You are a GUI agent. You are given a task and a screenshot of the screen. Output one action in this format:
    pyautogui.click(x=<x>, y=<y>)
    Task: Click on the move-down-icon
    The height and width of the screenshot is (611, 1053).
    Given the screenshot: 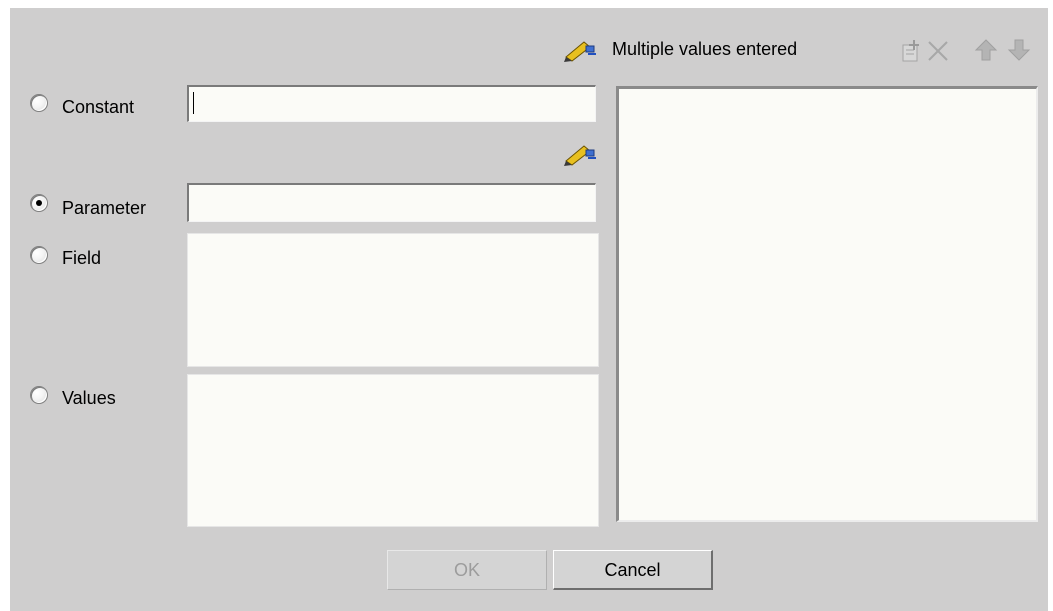 What is the action you would take?
    pyautogui.click(x=1019, y=51)
    